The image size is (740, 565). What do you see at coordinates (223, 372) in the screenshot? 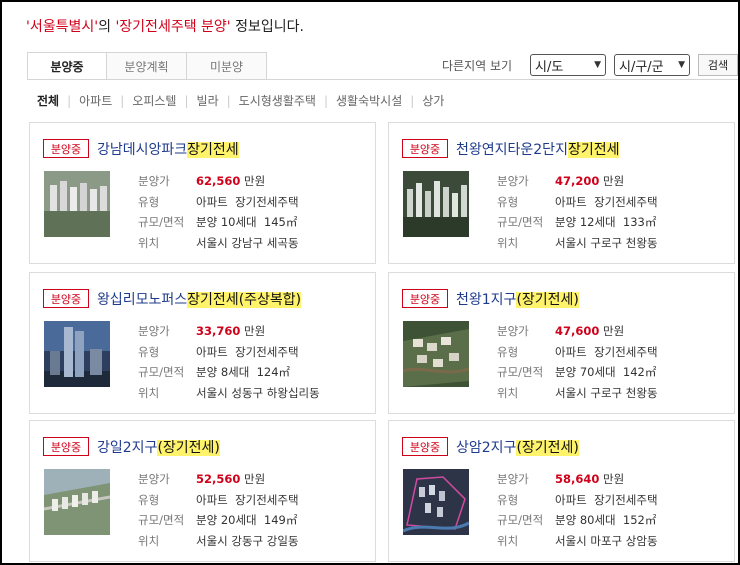
I see `units-value: 분양 8세대` at bounding box center [223, 372].